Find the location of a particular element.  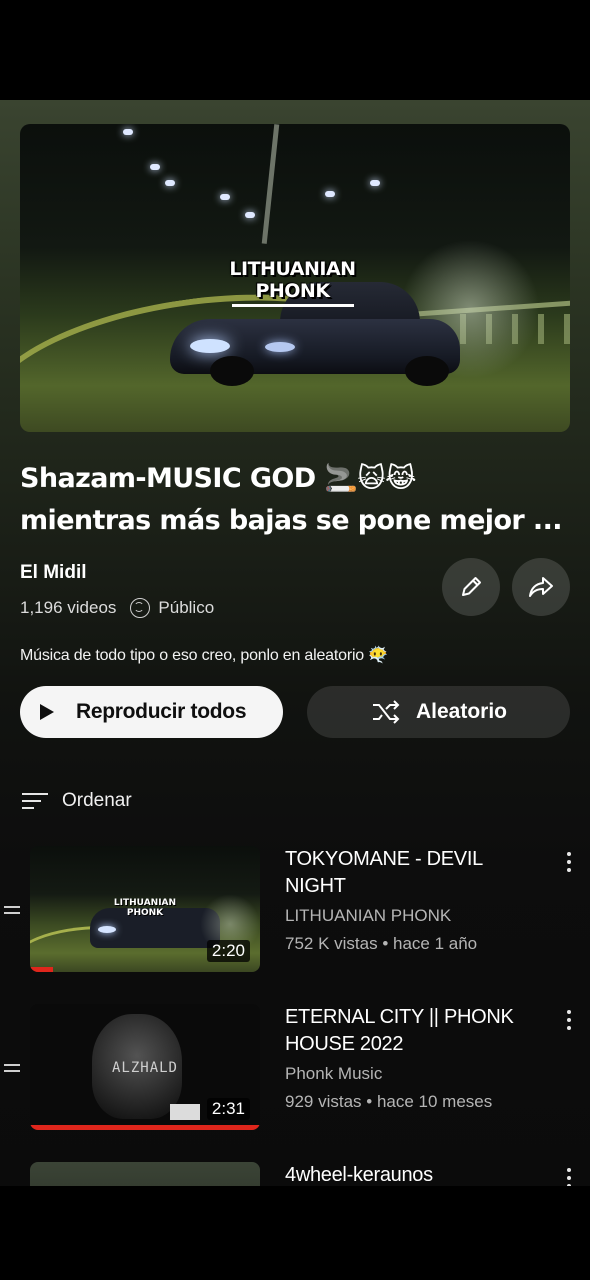

playlist-owner: El Midil is located at coordinates (53, 573).